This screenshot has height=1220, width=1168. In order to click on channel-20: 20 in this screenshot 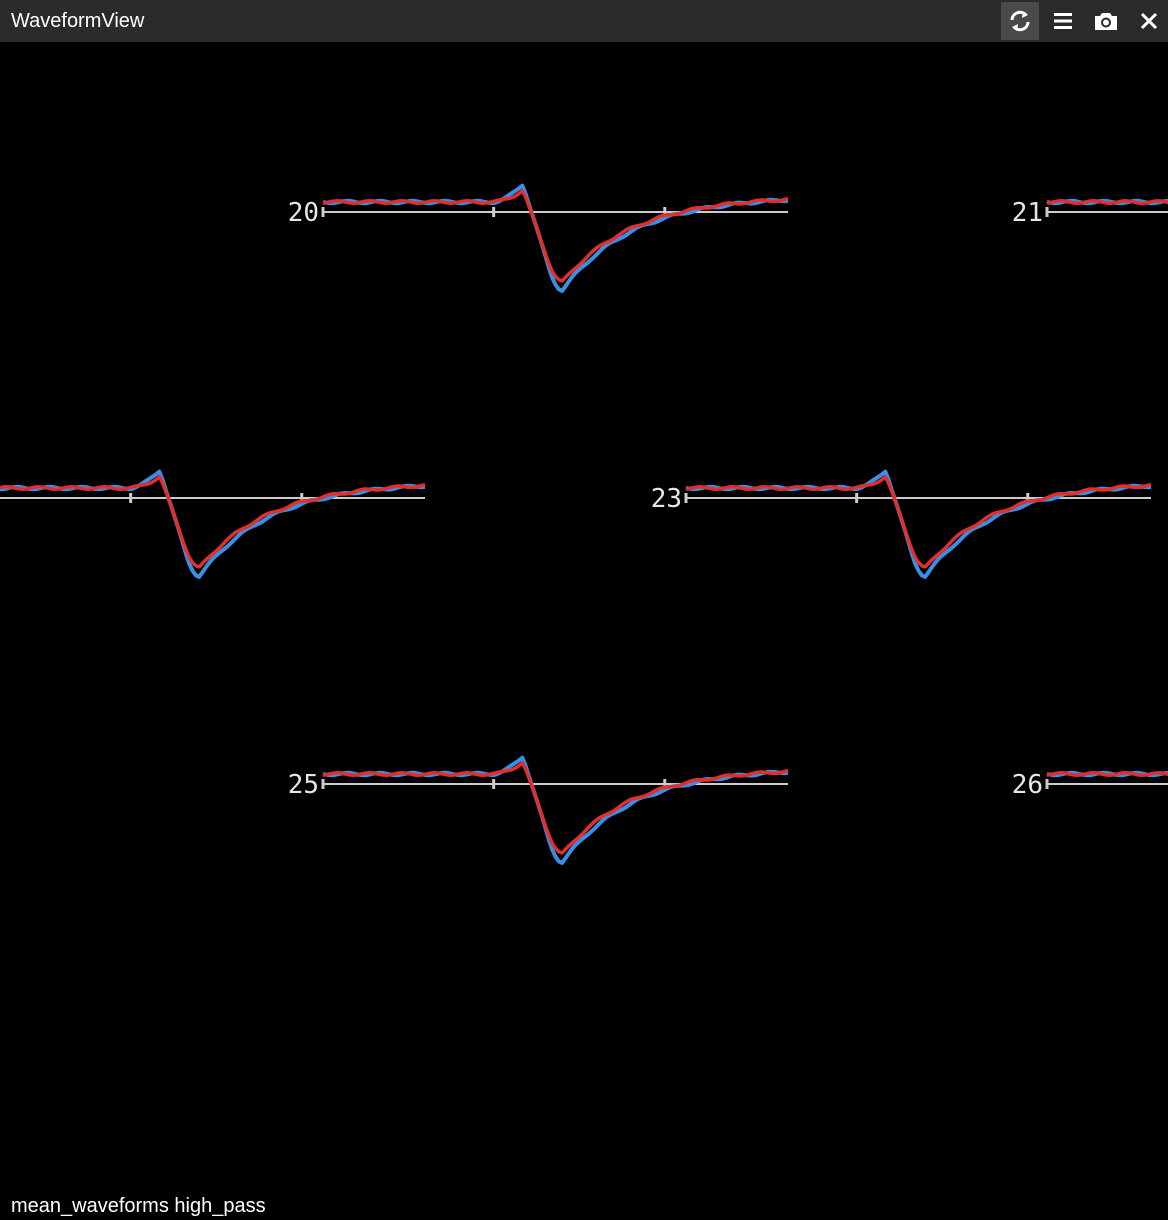, I will do `click(538, 238)`.